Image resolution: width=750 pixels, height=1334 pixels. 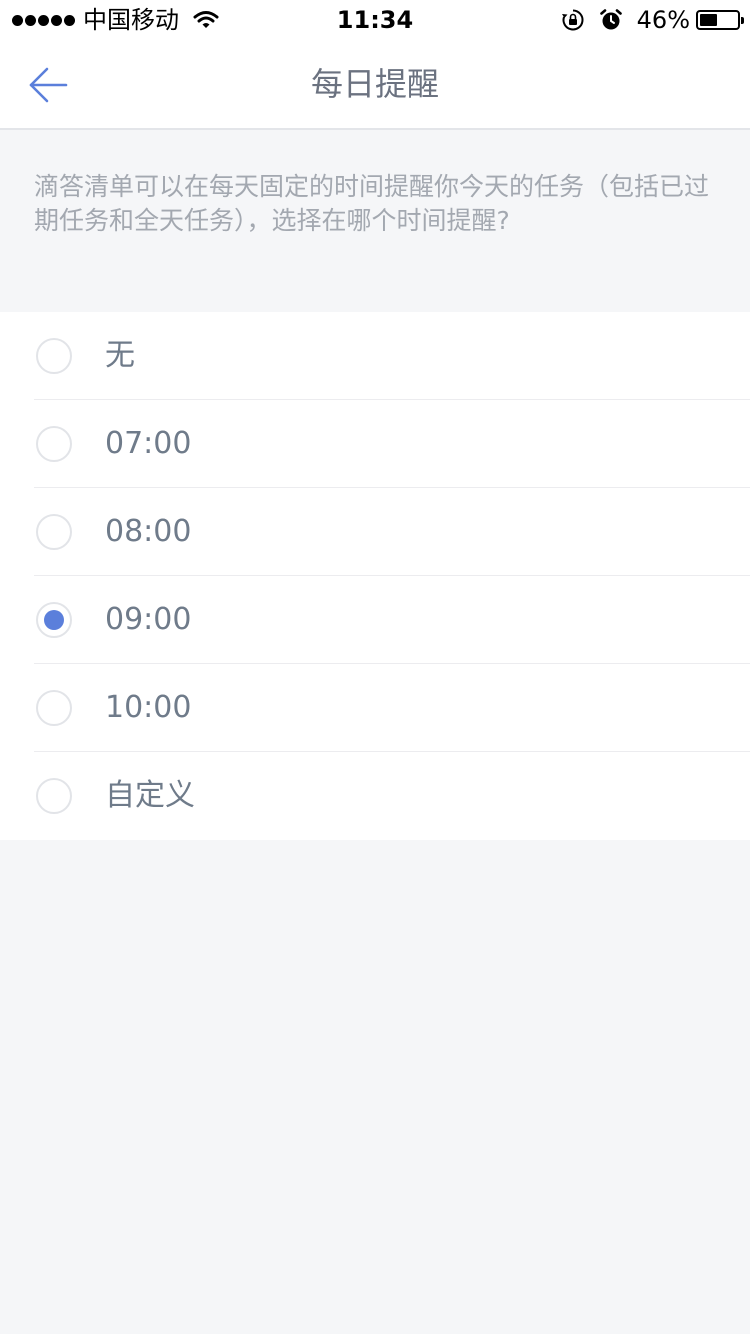 I want to click on reminder-option: 09:00, so click(x=375, y=620).